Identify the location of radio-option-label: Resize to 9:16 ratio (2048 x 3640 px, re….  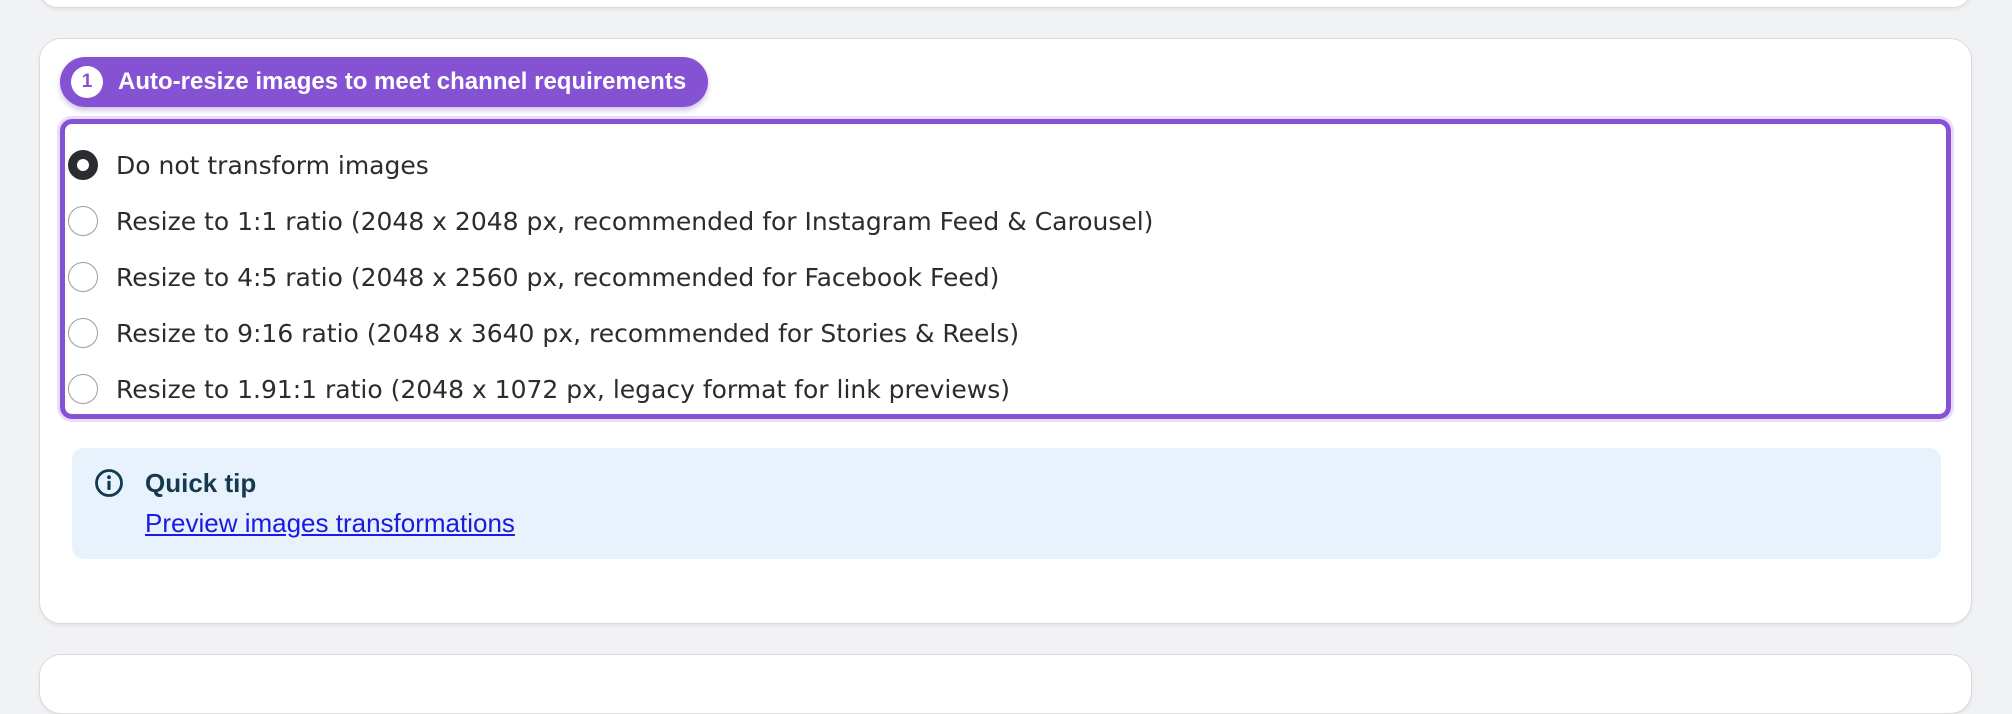
(568, 333).